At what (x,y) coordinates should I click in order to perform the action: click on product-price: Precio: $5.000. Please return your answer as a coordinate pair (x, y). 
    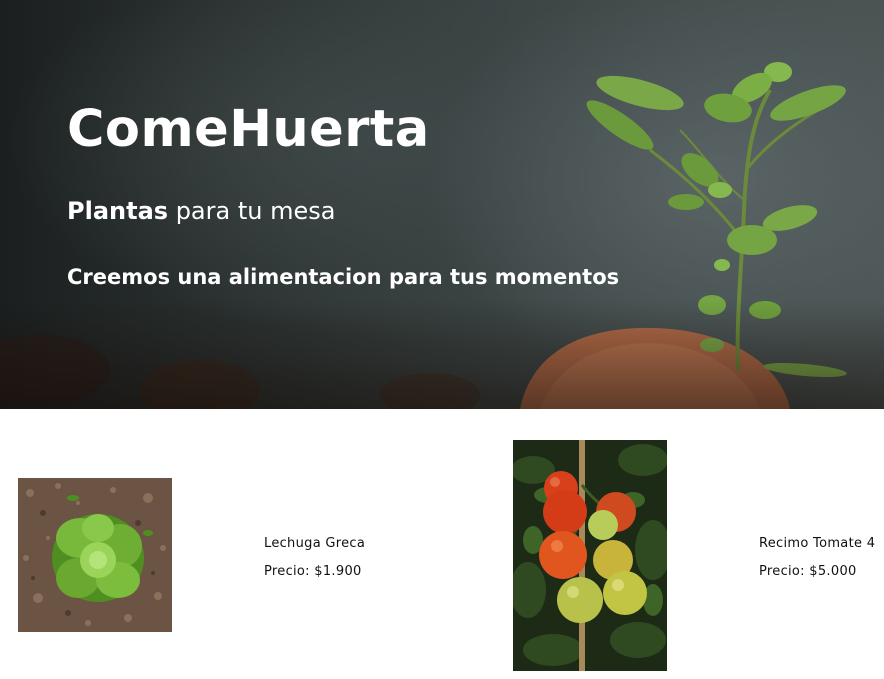
    Looking at the image, I should click on (808, 571).